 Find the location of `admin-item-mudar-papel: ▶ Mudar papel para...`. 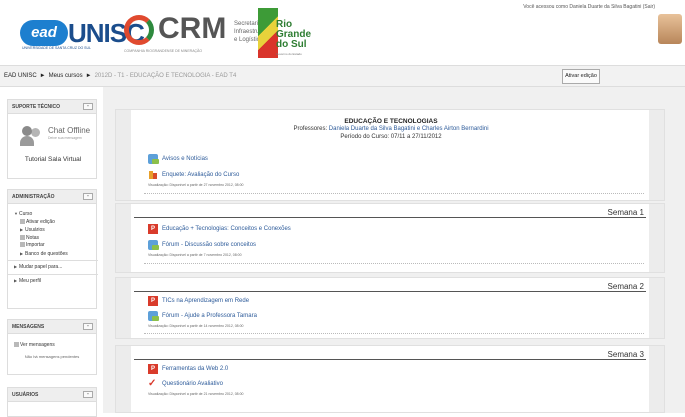

admin-item-mudar-papel: ▶ Mudar papel para... is located at coordinates (56, 267).